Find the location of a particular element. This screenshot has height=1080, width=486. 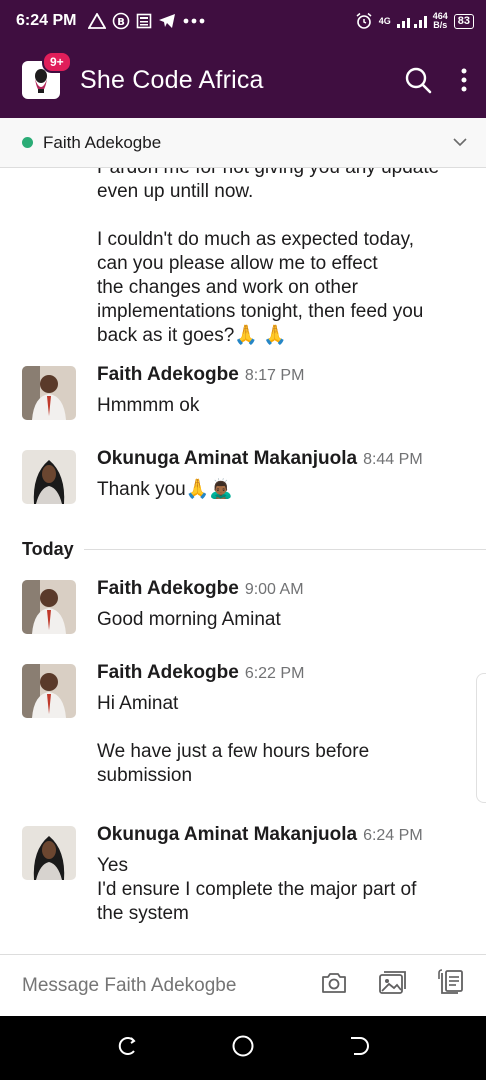

message-text-cut: Pardon me for not giving you any update is located at coordinates (287, 174).